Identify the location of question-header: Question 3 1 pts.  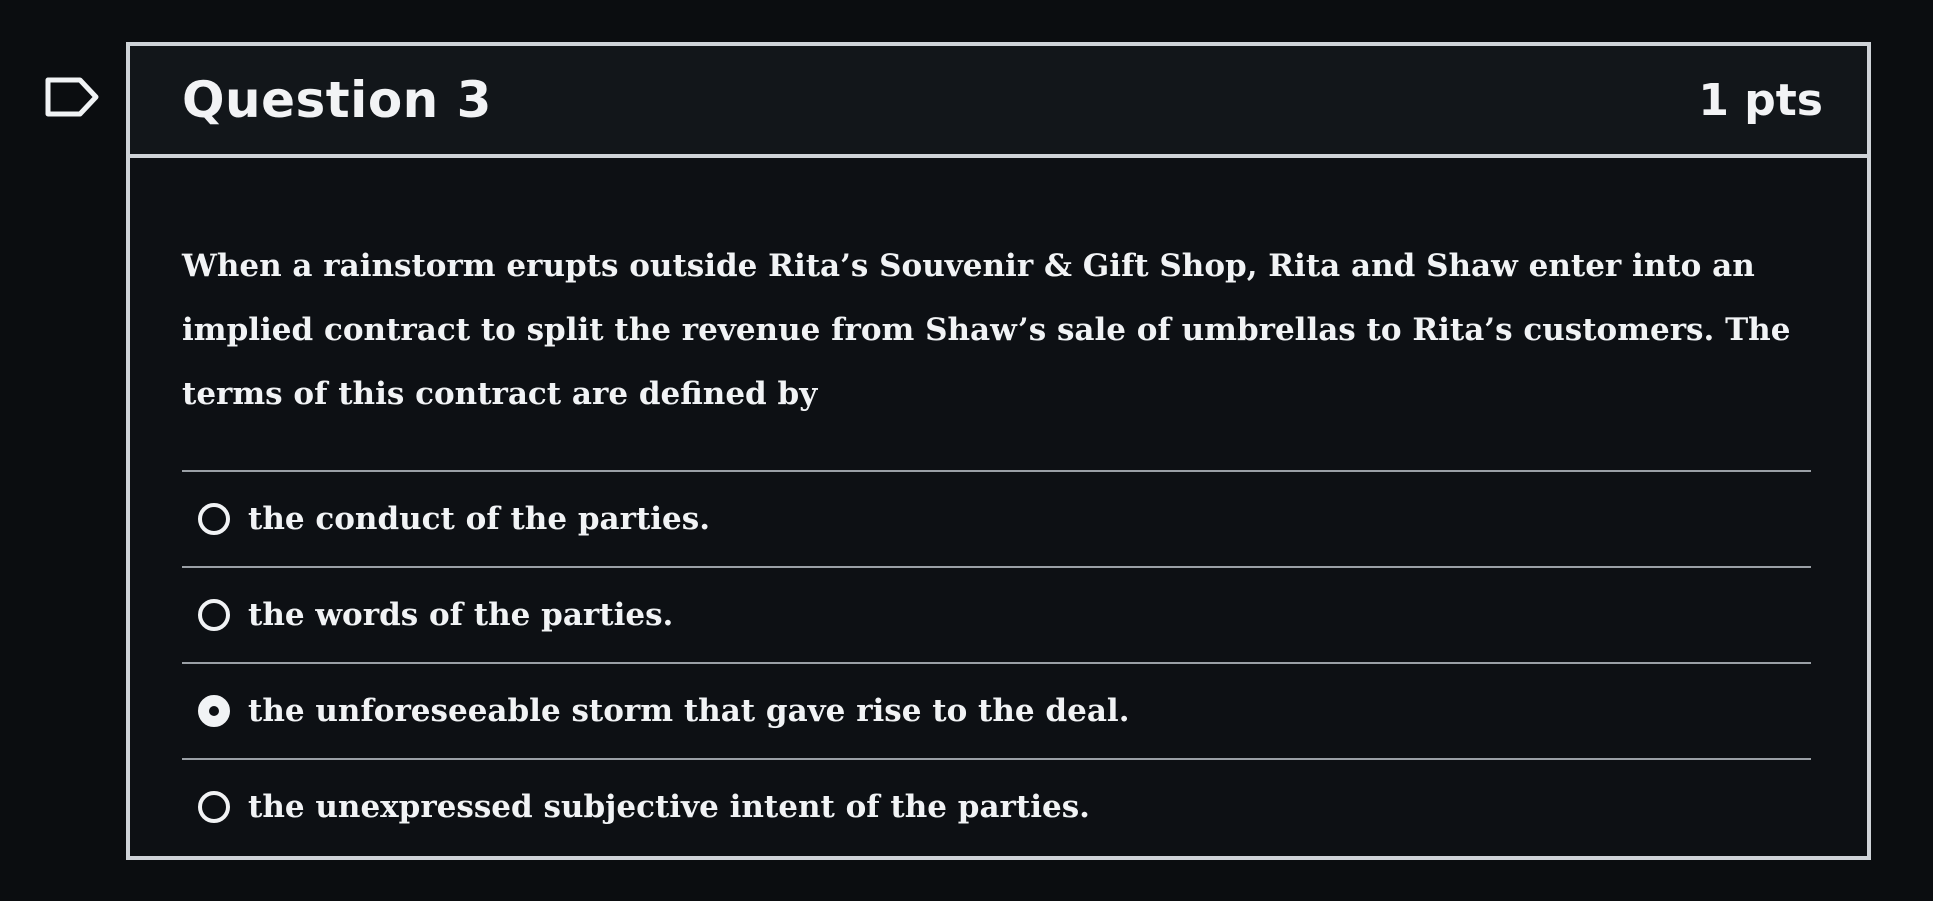
(998, 102).